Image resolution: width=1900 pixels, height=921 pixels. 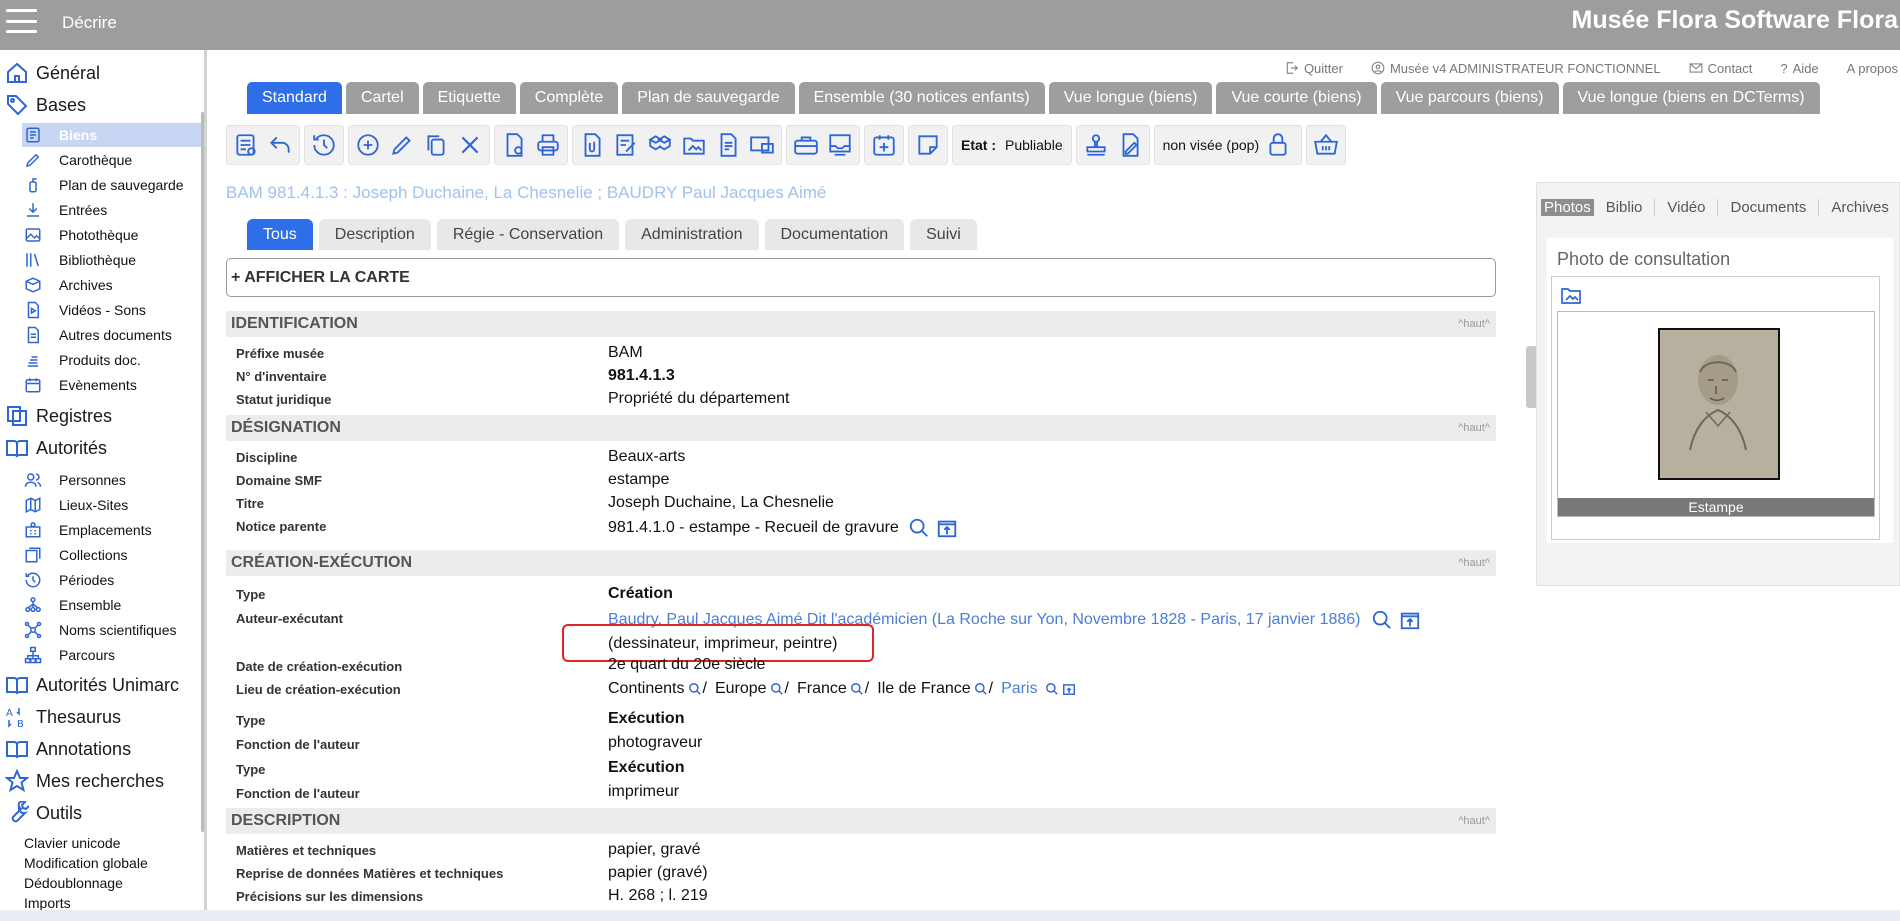 I want to click on sidebar-item-carotheque: Carothèque, so click(x=113, y=160).